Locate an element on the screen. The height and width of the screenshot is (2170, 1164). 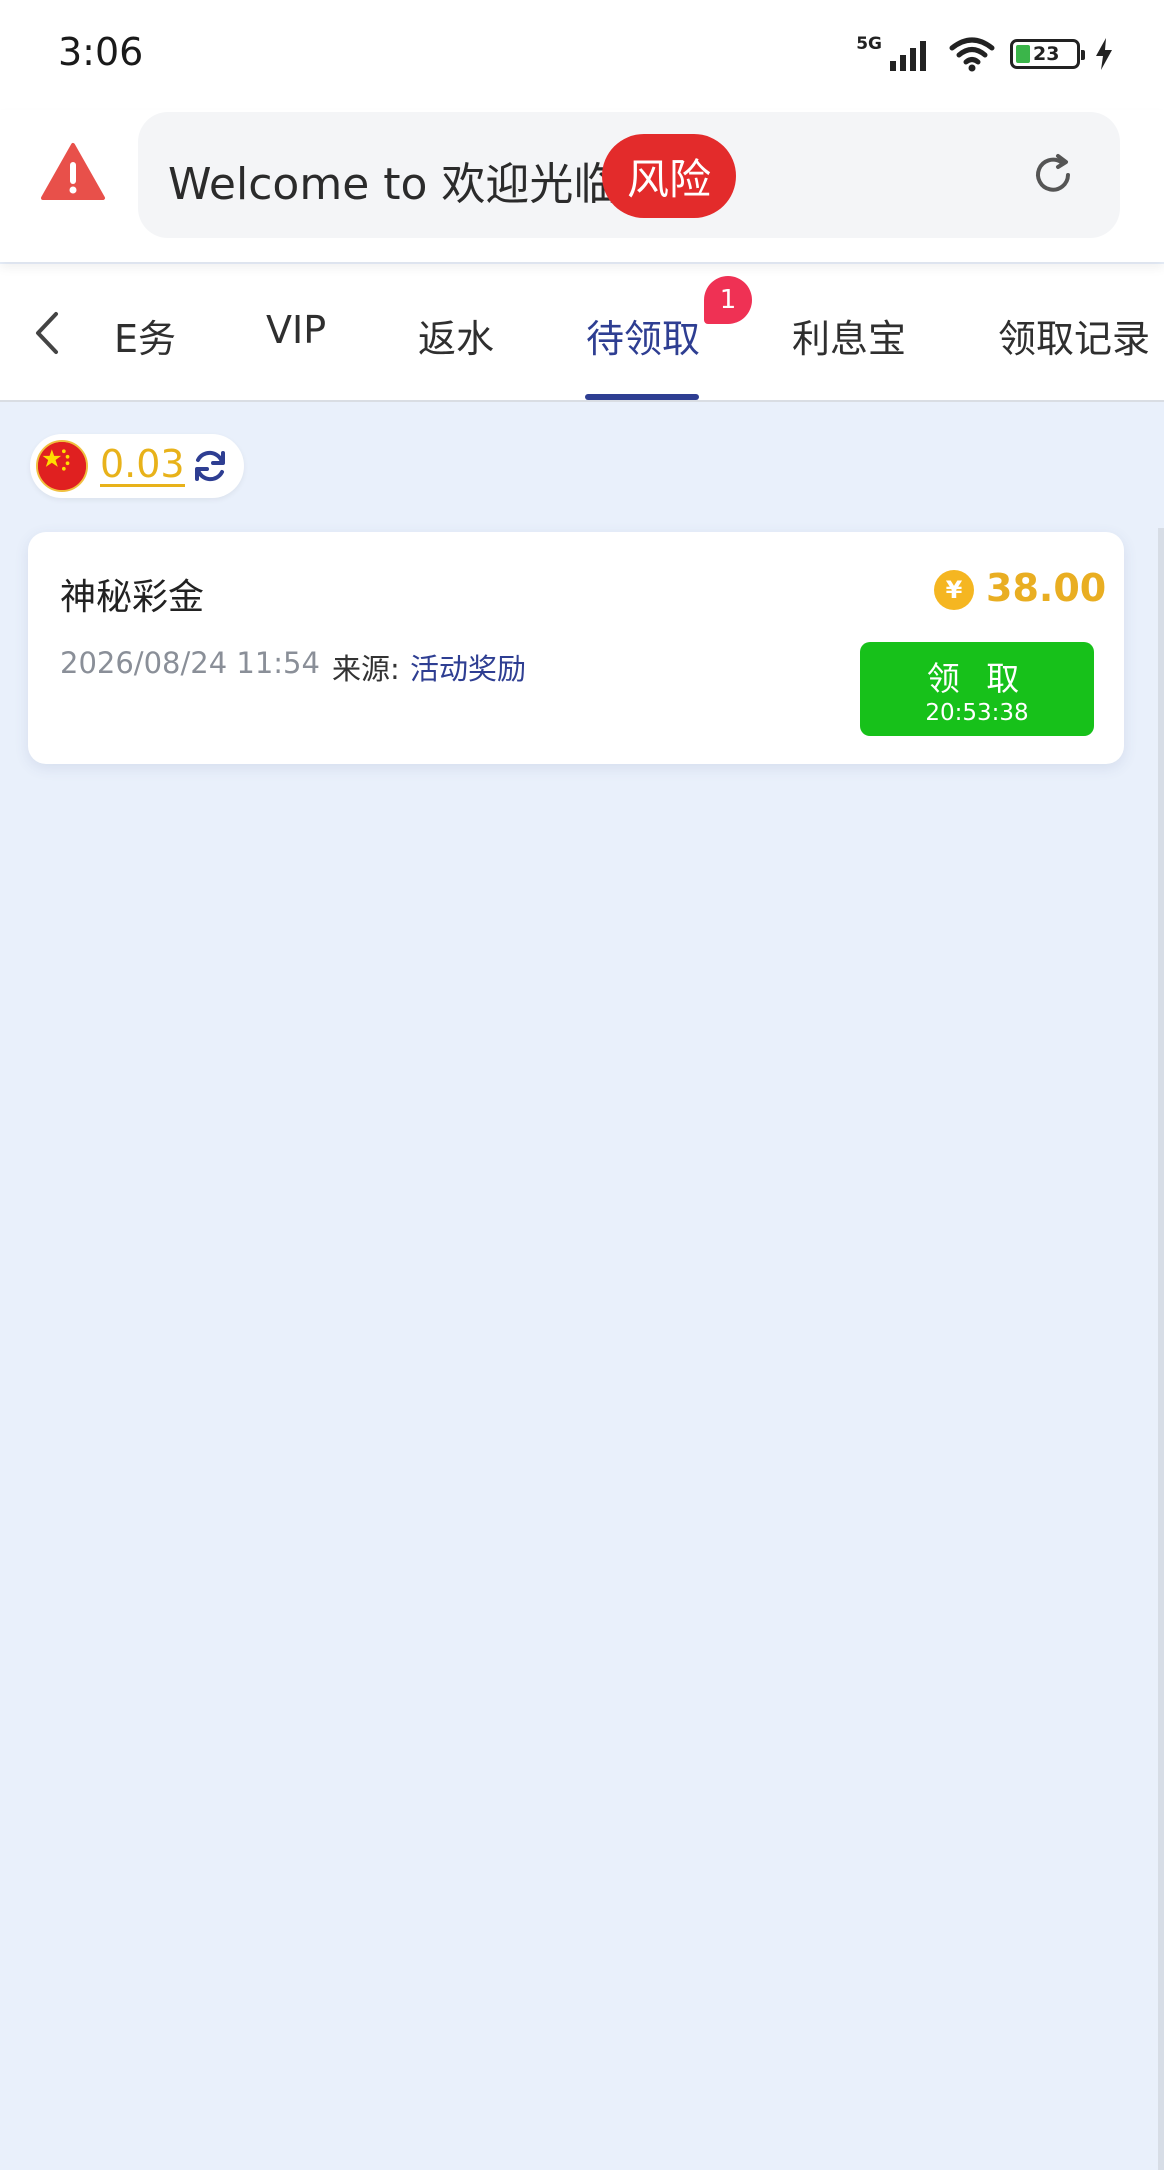
network-label: 5G is located at coordinates (869, 44).